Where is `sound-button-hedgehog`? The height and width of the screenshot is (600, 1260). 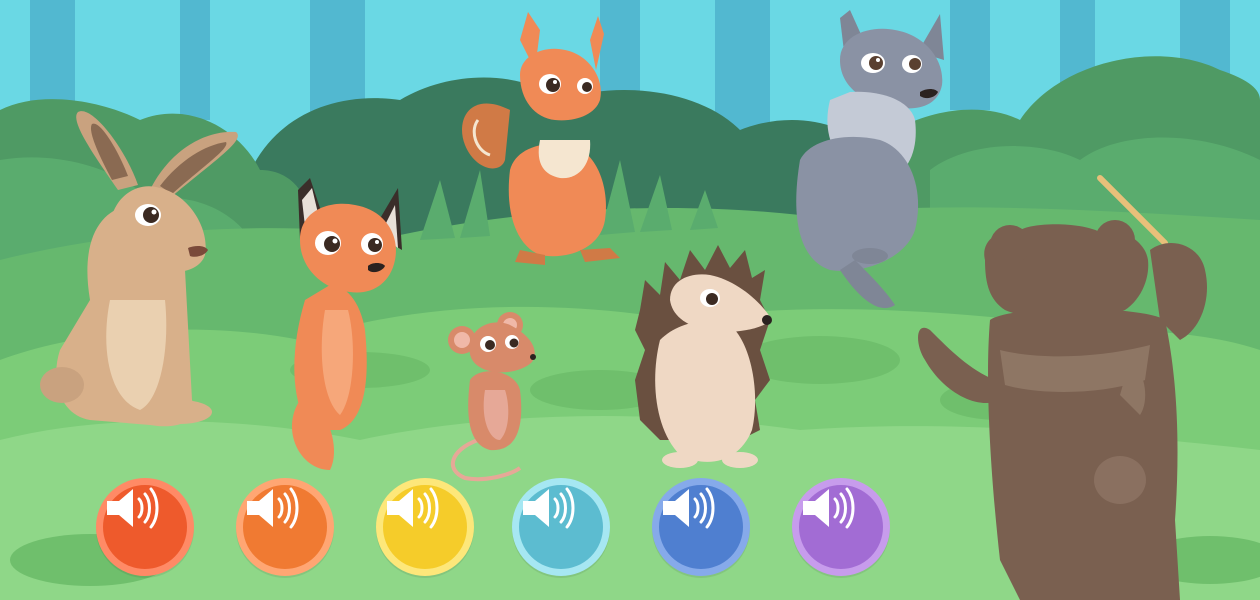 sound-button-hedgehog is located at coordinates (701, 527).